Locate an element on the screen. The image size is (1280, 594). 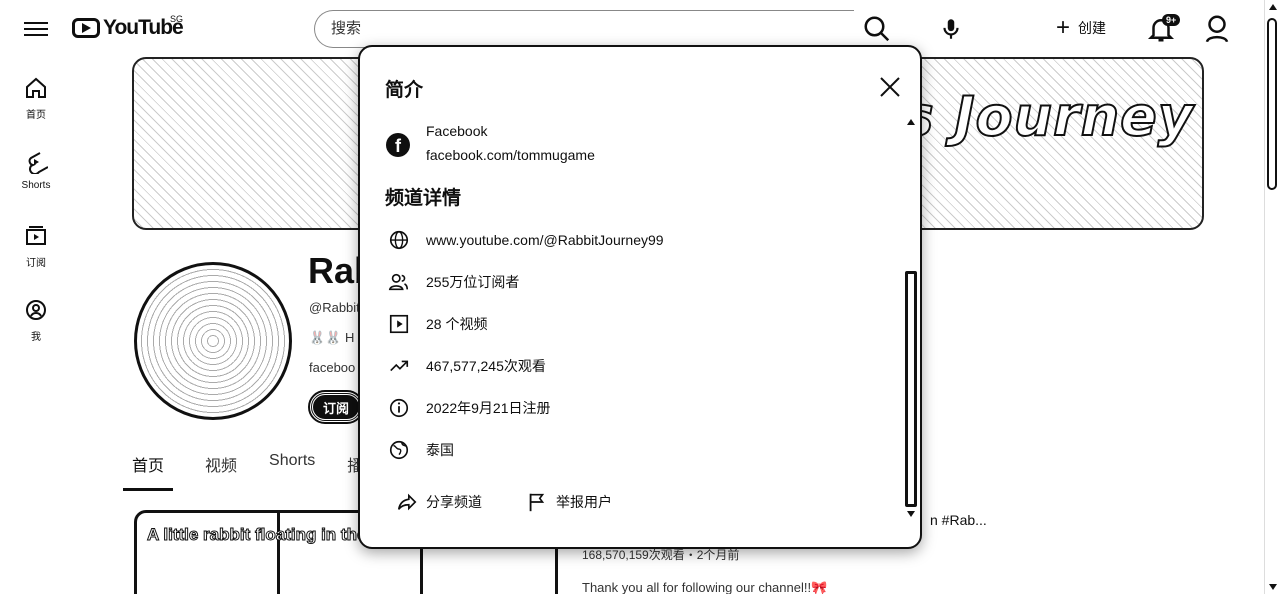
shorts-icon is located at coordinates (38, 163).